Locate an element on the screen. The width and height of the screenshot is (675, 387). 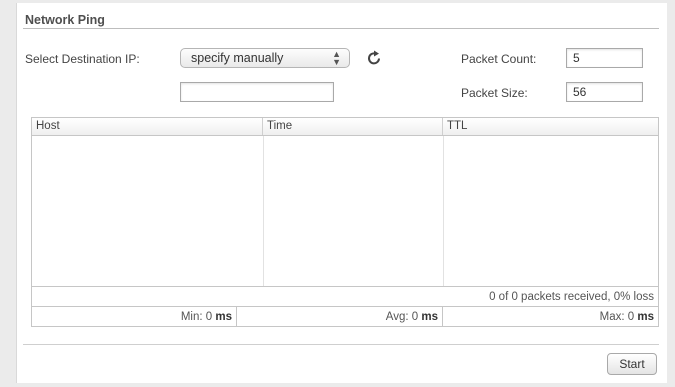
max-latency: Max: 0 ms is located at coordinates (550, 317).